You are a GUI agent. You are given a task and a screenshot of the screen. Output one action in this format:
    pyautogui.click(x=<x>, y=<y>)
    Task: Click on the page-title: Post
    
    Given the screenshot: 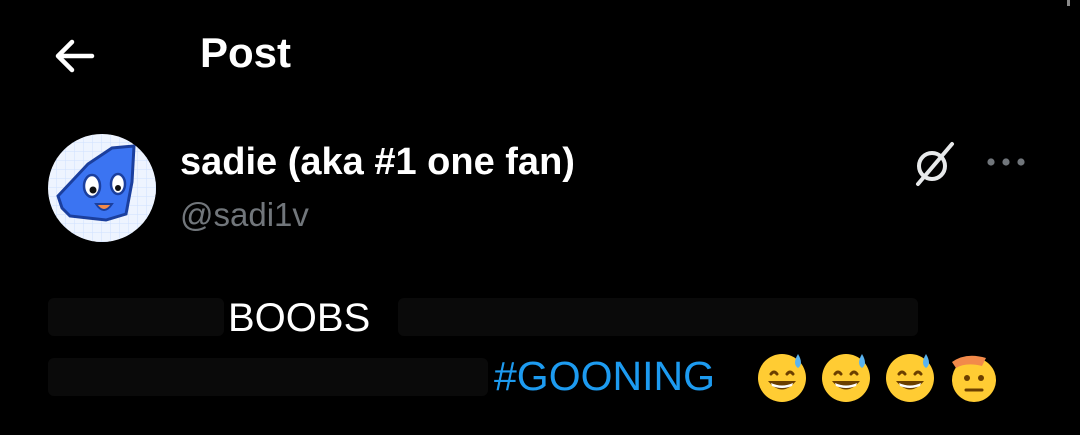 What is the action you would take?
    pyautogui.click(x=246, y=52)
    